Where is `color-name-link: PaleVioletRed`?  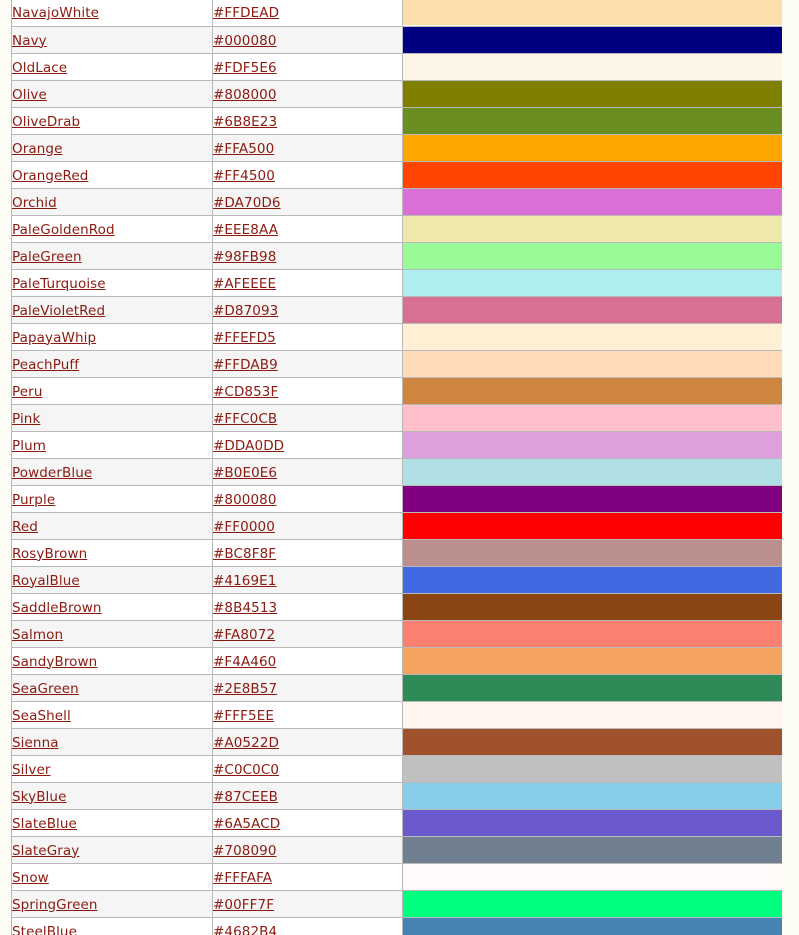 color-name-link: PaleVioletRed is located at coordinates (58, 311).